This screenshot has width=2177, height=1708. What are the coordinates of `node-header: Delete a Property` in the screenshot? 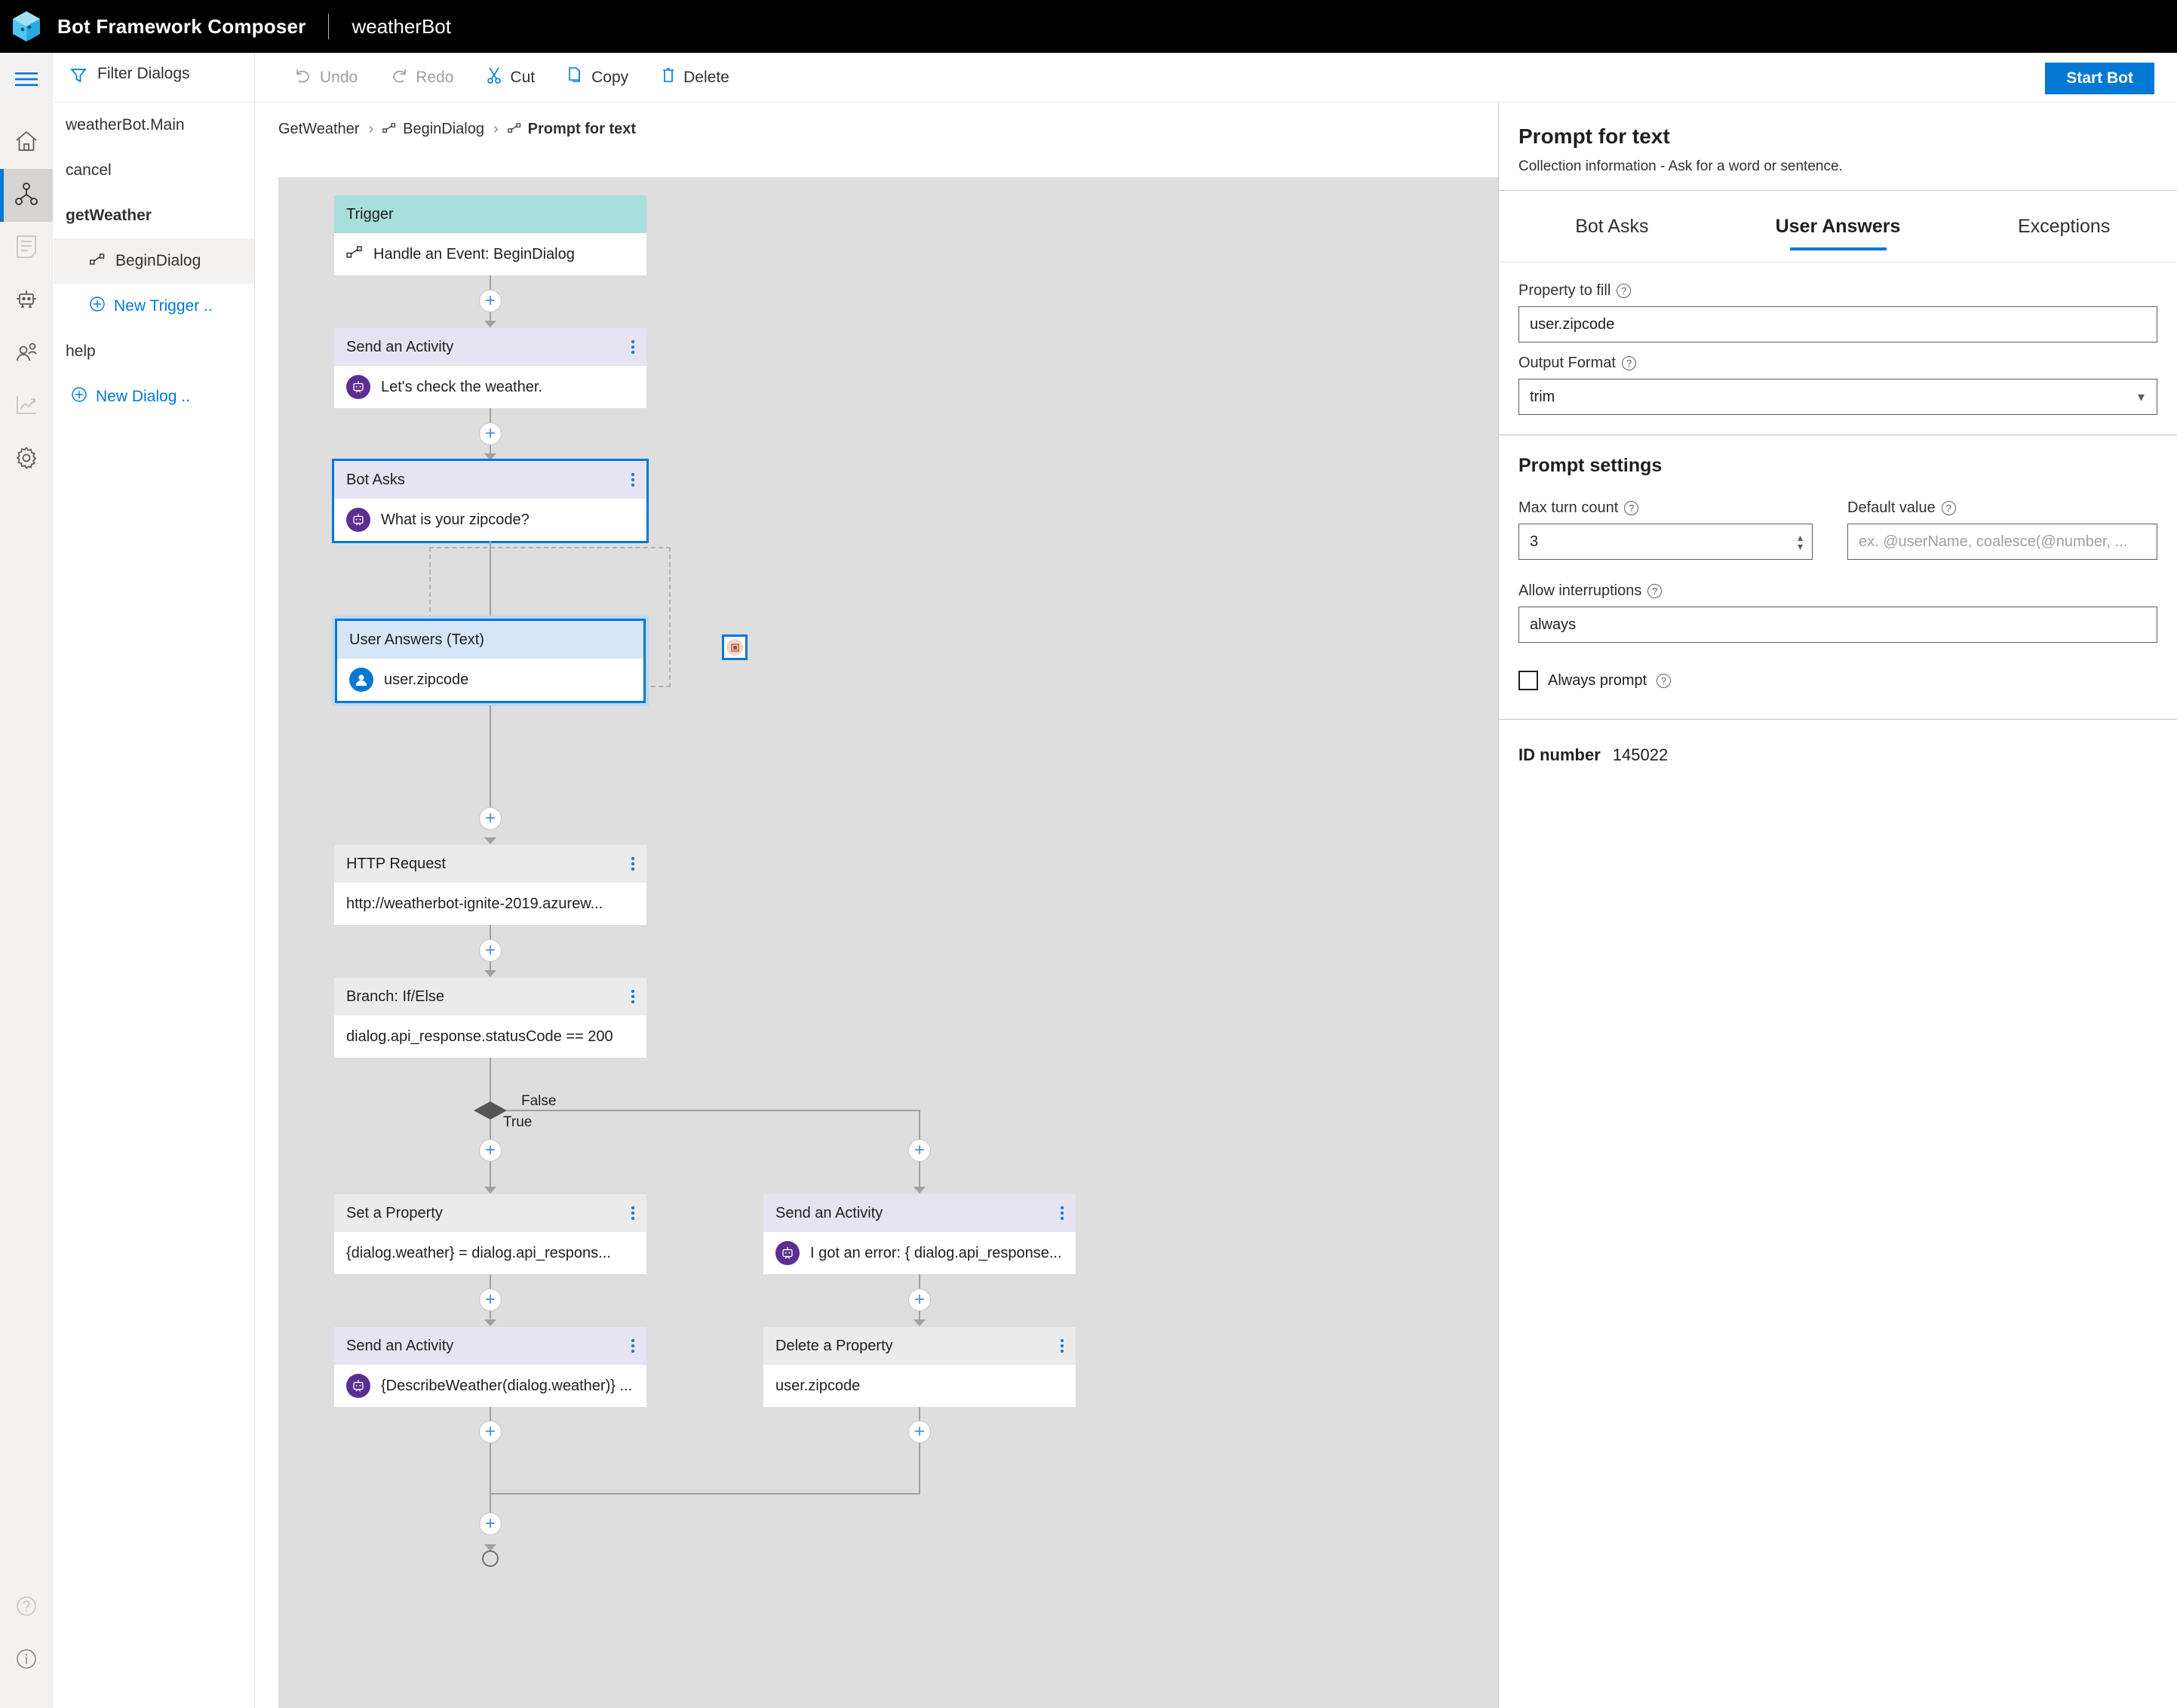 It's located at (920, 1346).